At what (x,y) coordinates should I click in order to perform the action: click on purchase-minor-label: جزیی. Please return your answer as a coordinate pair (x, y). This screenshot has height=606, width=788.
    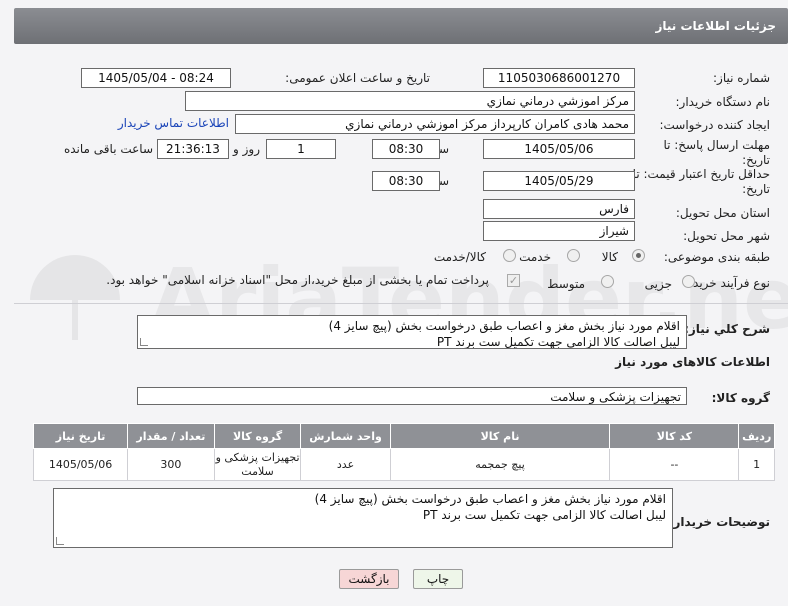
    Looking at the image, I should click on (658, 284).